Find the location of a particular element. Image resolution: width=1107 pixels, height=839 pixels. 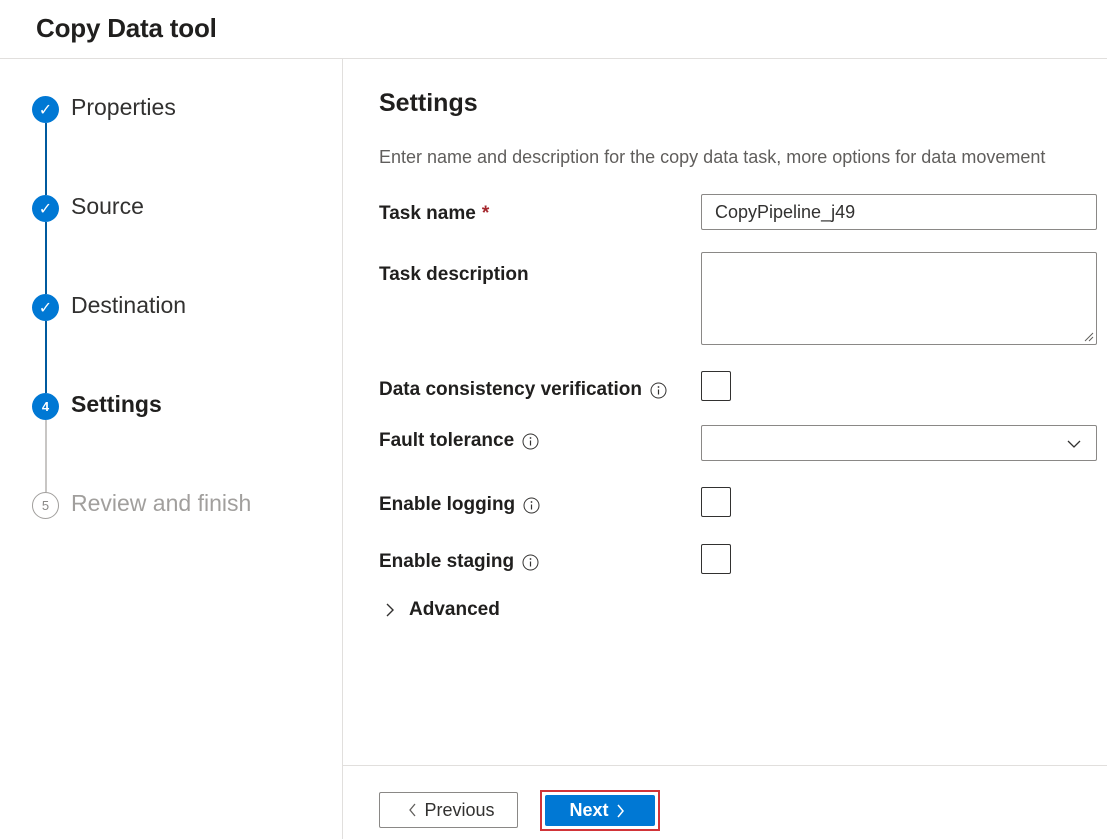

section-title: Settings is located at coordinates (428, 103).